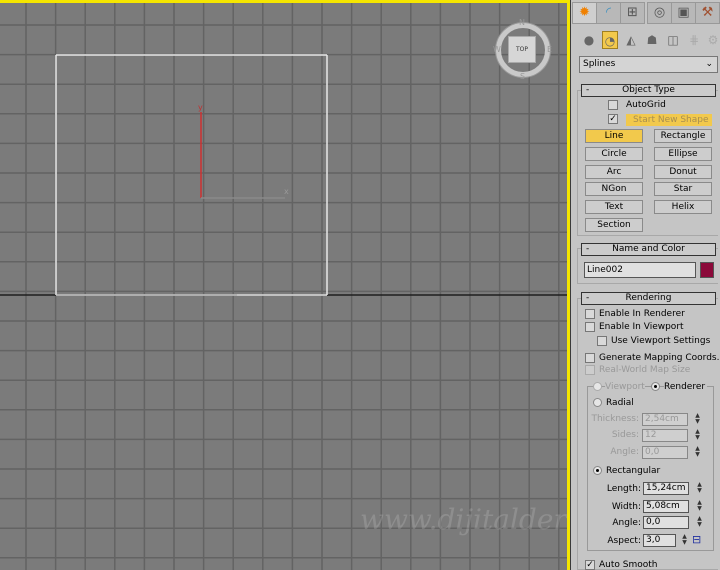 The width and height of the screenshot is (720, 570). I want to click on display-tab: ▣, so click(683, 13).